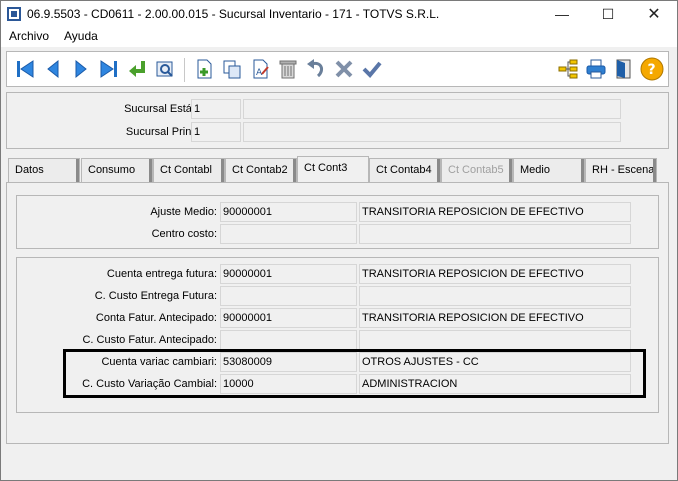  Describe the element at coordinates (137, 69) in the screenshot. I see `goto-icon` at that location.